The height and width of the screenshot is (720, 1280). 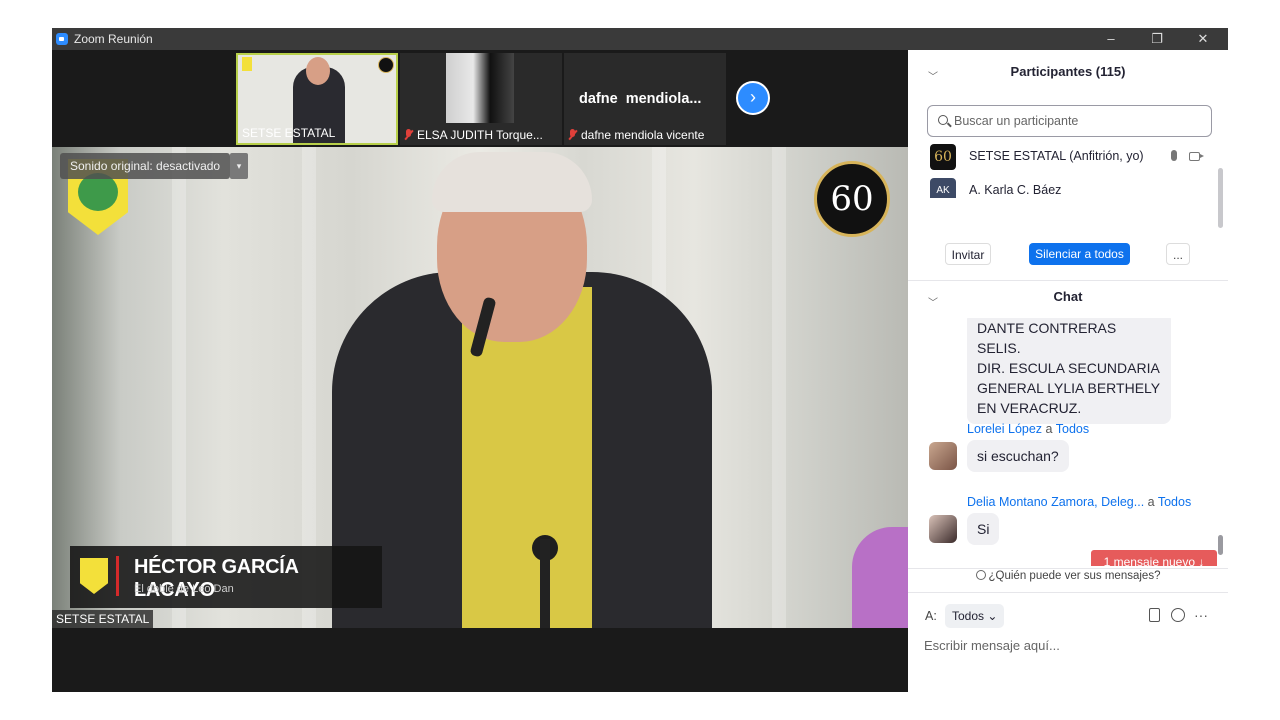 I want to click on anniversary-number: 60, so click(x=852, y=199).